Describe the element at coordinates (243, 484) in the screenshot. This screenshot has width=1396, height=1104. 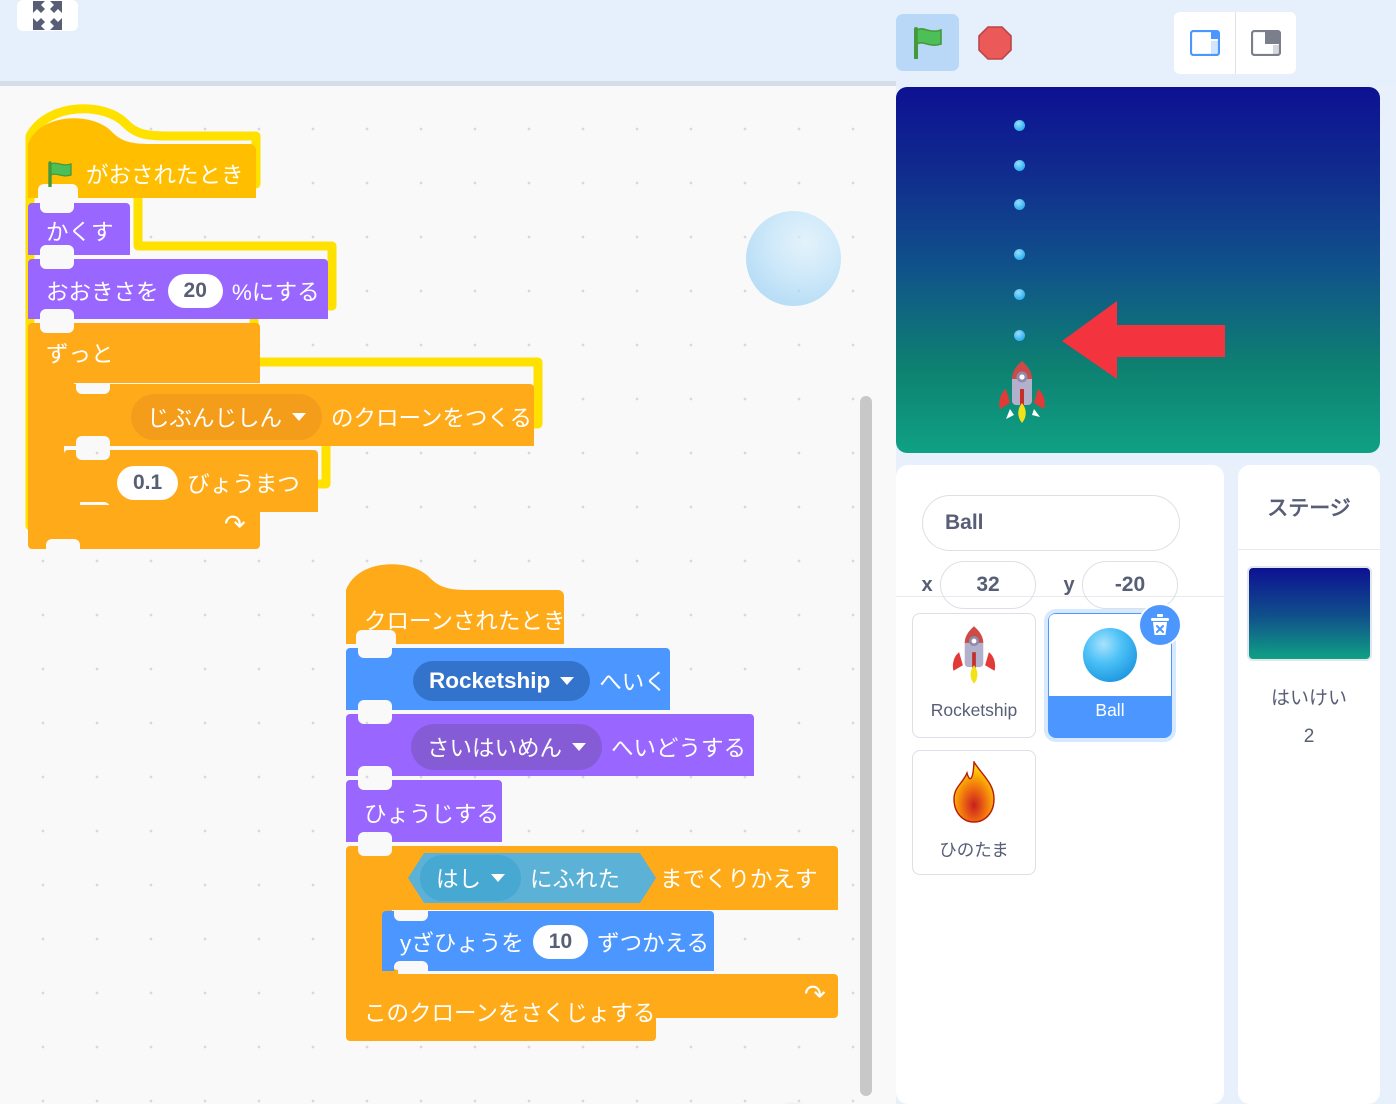
I see `block-label-after: びょうまつ` at that location.